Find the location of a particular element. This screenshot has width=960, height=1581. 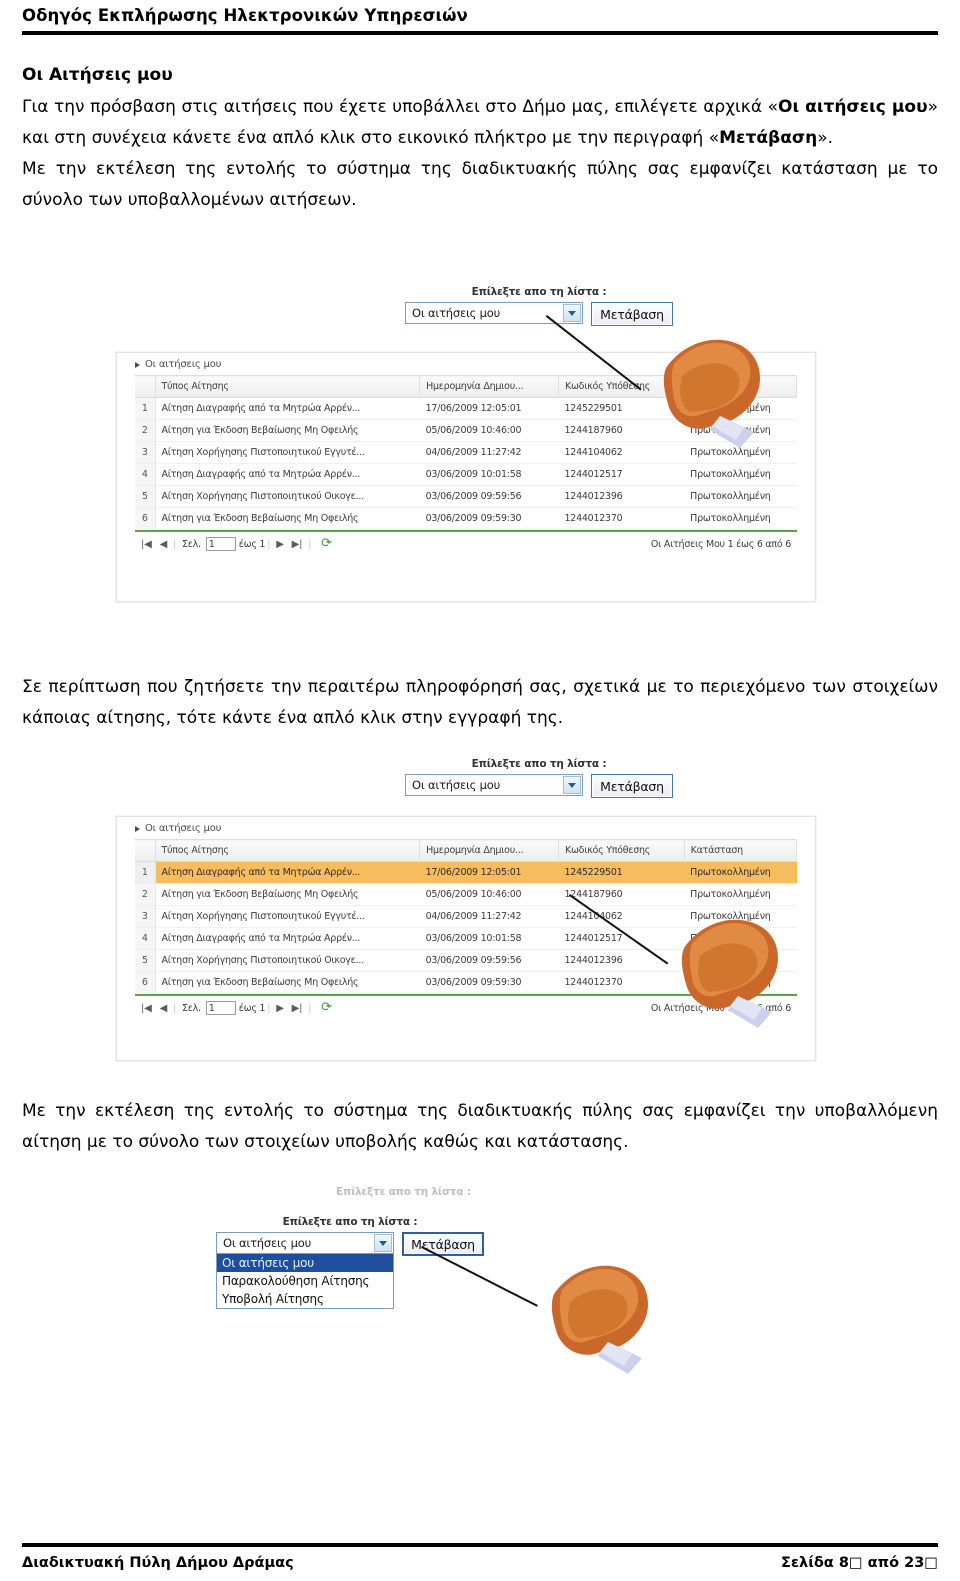

para1-bold-goto: Μετάβαση is located at coordinates (768, 138).